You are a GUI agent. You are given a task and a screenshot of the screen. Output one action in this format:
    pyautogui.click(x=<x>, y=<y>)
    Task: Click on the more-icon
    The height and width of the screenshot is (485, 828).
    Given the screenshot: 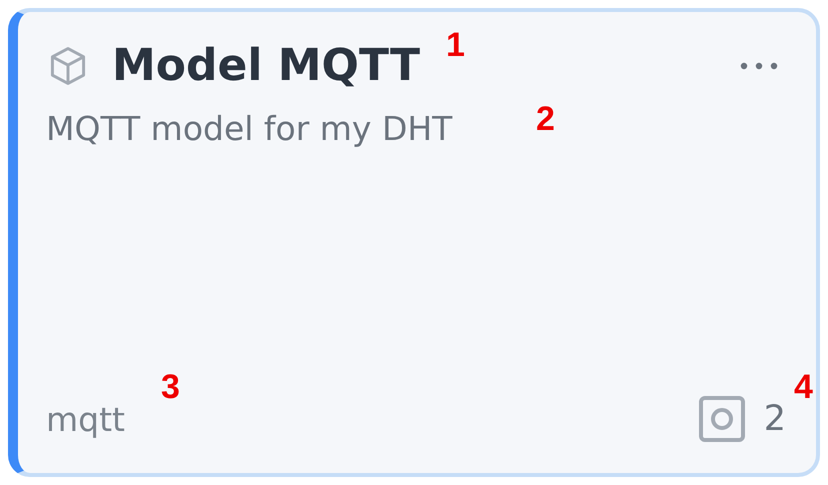 What is the action you would take?
    pyautogui.click(x=759, y=66)
    